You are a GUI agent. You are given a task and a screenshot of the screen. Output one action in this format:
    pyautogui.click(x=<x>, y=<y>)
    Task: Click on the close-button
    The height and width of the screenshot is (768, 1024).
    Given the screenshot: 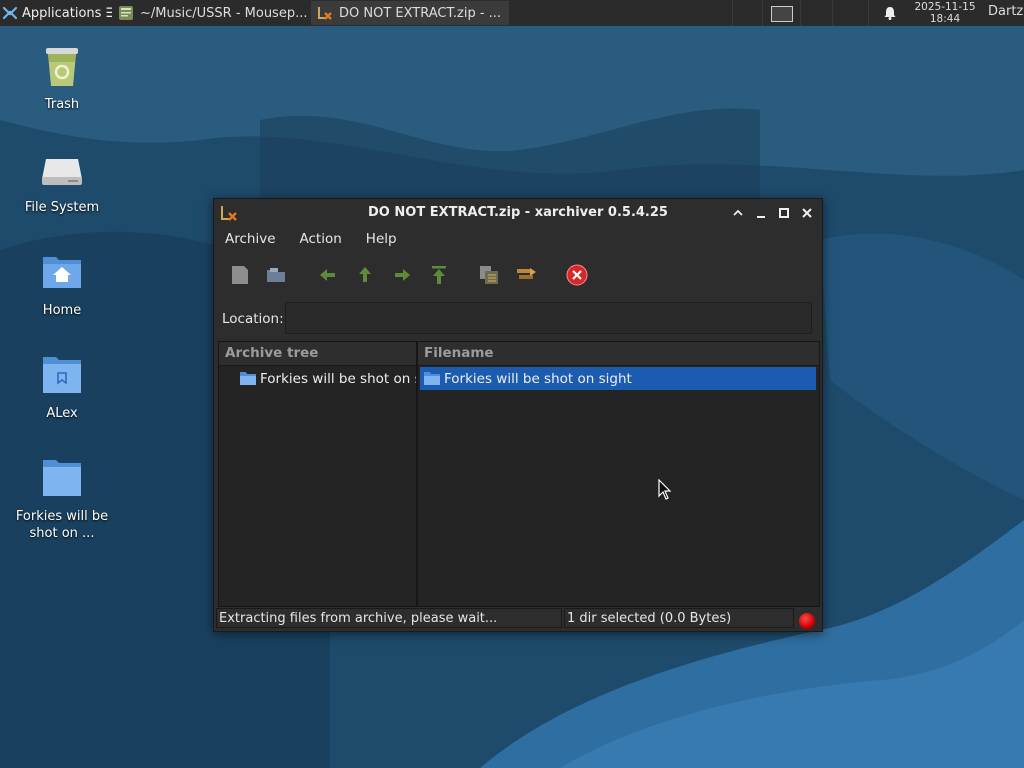 What is the action you would take?
    pyautogui.click(x=807, y=213)
    